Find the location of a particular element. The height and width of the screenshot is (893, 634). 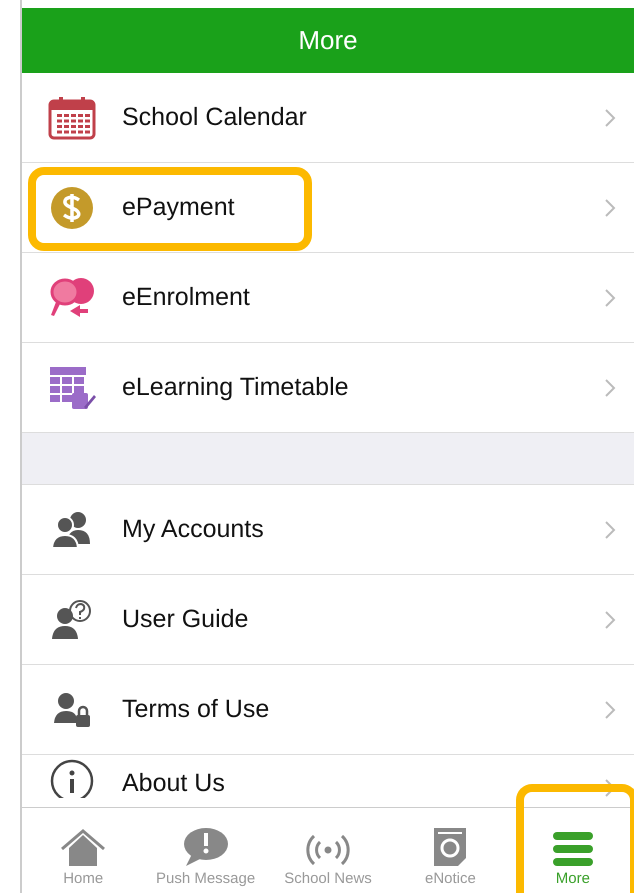

home-icon is located at coordinates (83, 848).